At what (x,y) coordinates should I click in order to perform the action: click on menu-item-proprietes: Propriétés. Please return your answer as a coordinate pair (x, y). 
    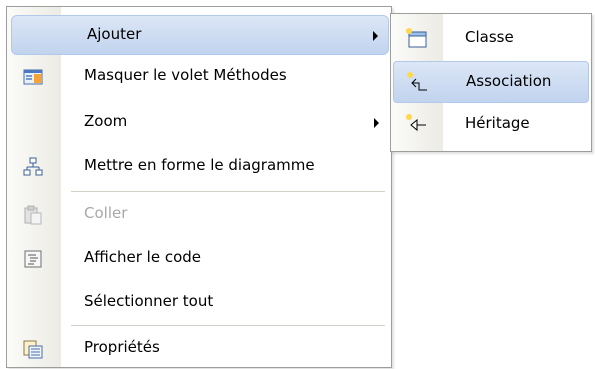
    Looking at the image, I should click on (199, 349).